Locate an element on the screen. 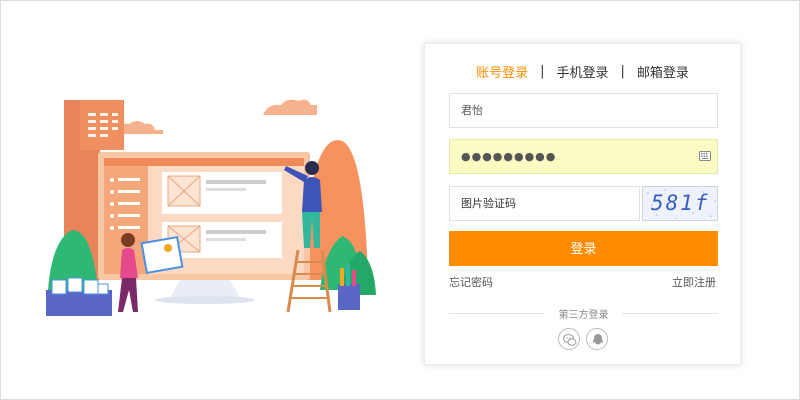 The image size is (800, 400). password-field: ●●●●●●●●● is located at coordinates (583, 156).